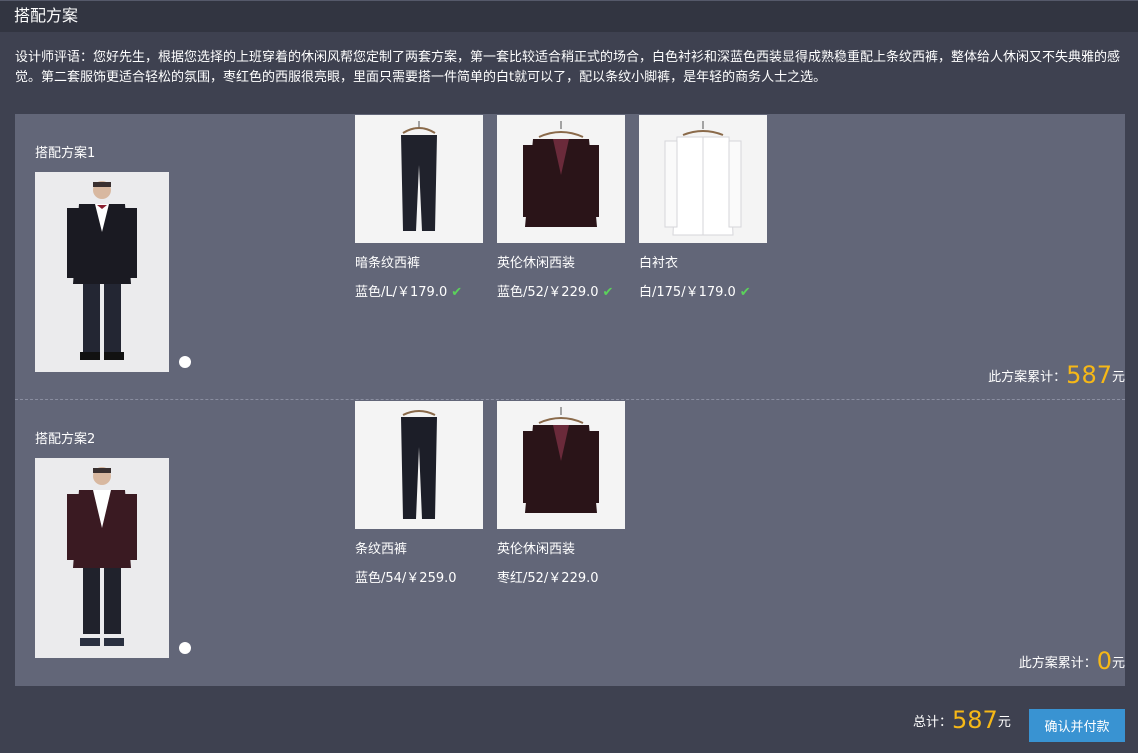 This screenshot has width=1138, height=753. I want to click on scheme-subtotal: 此方案累计：587元, so click(1056, 376).